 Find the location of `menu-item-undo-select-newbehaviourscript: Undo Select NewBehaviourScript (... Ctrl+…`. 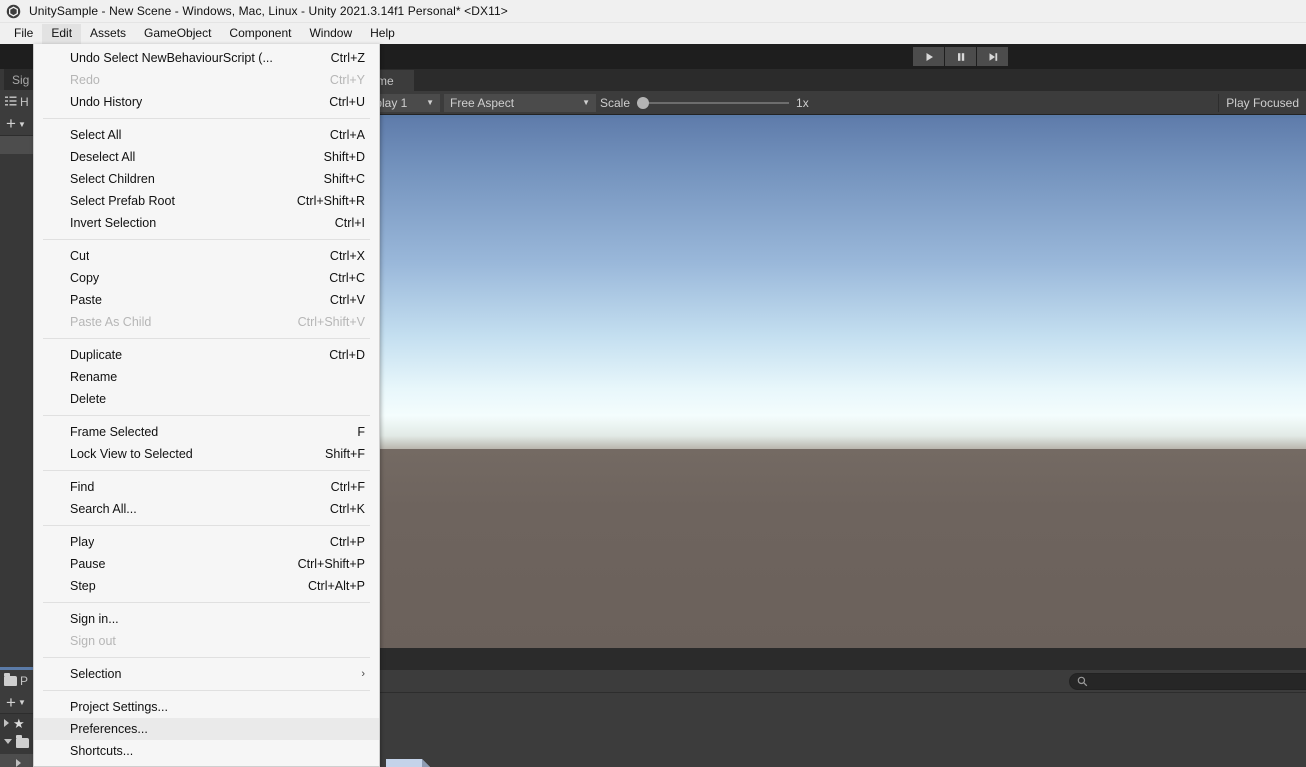

menu-item-undo-select-newbehaviourscript: Undo Select NewBehaviourScript (... Ctrl+… is located at coordinates (206, 58).